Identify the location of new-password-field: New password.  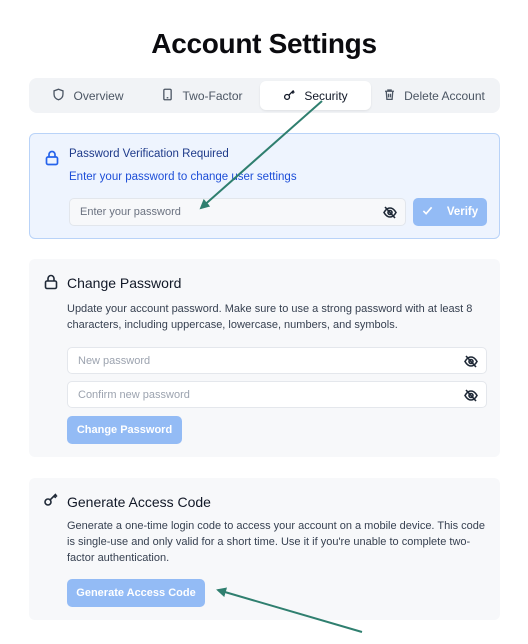
(277, 360).